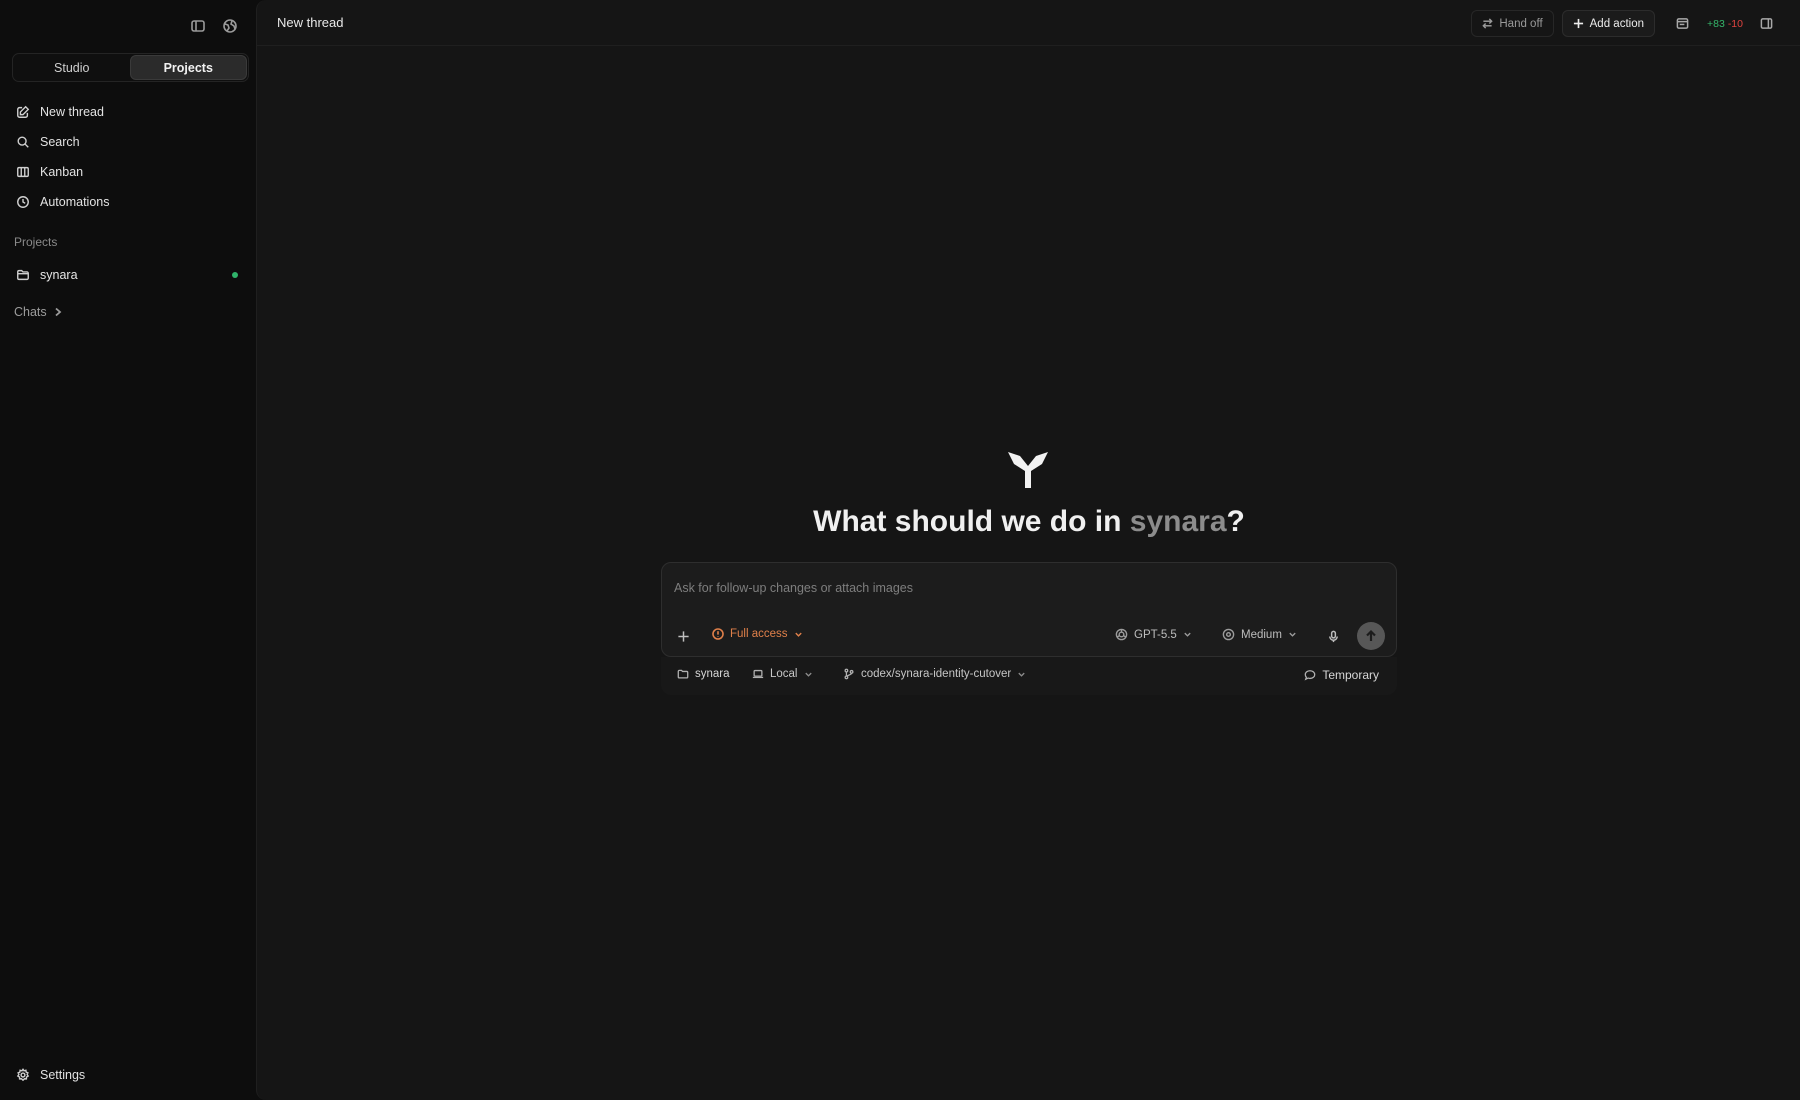 The height and width of the screenshot is (1100, 1800). What do you see at coordinates (1228, 634) in the screenshot?
I see `brain-icon` at bounding box center [1228, 634].